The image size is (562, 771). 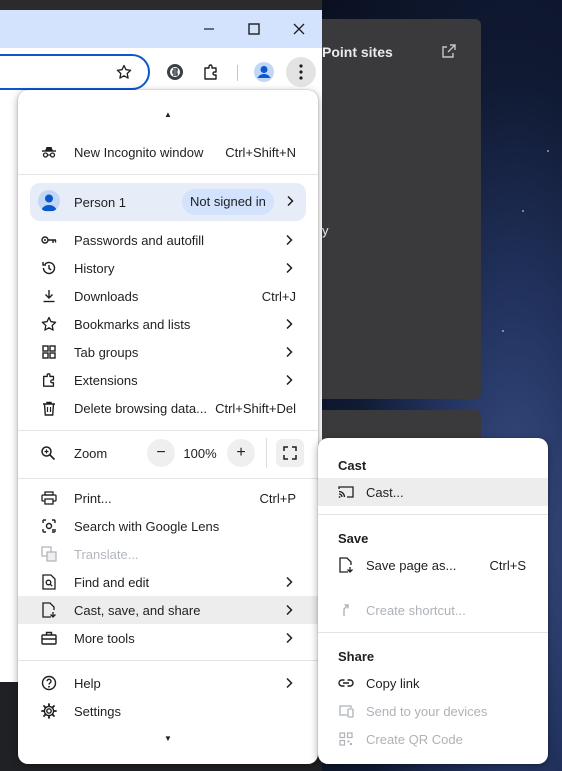 I want to click on menu-item-shortcut: Ctrl+Shift+Del, so click(x=255, y=408).